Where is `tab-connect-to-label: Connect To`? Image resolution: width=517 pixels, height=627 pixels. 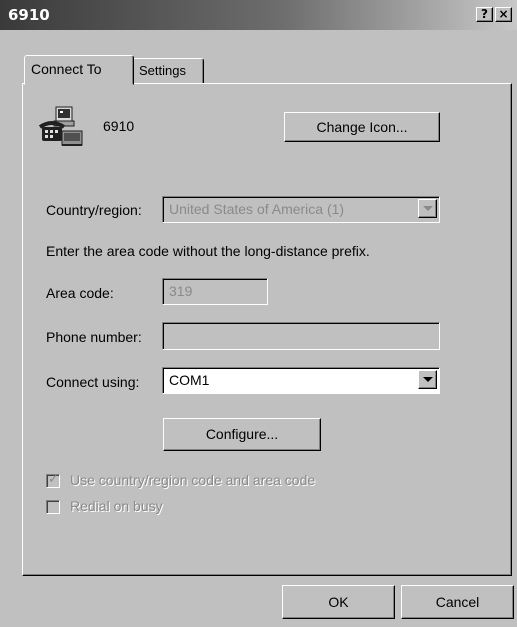
tab-connect-to-label: Connect To is located at coordinates (66, 69).